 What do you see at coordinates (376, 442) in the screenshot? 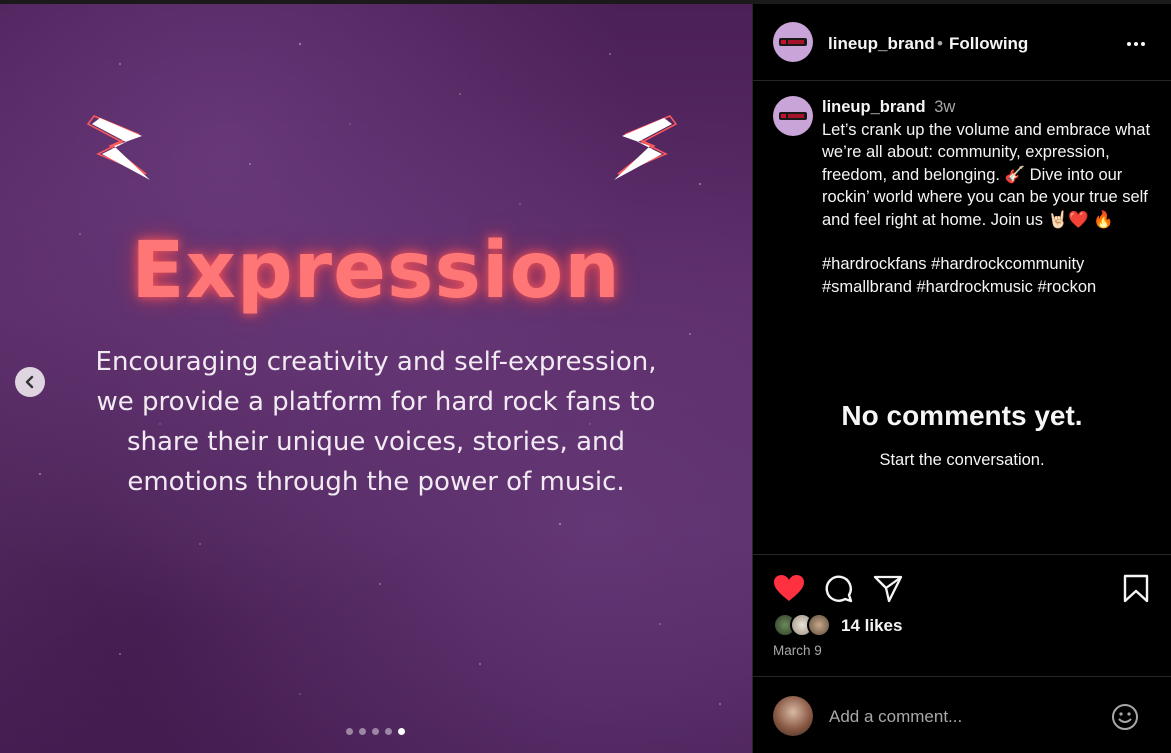
I see `slide-body-line: share their unique voices, stories, and` at bounding box center [376, 442].